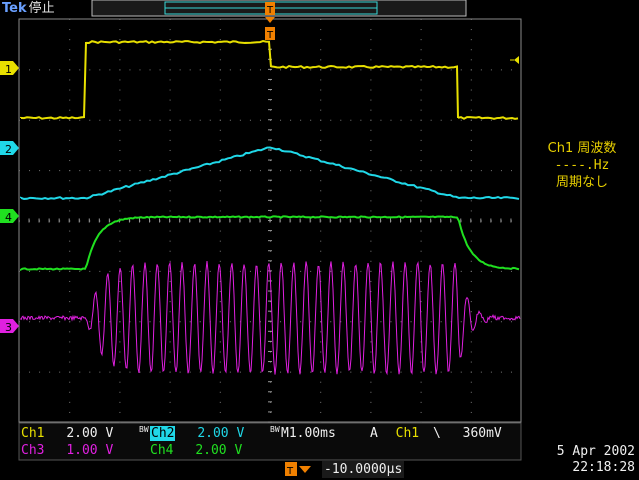 This screenshot has height=480, width=639. Describe the element at coordinates (581, 182) in the screenshot. I see `measurement-status: 周期なし` at that location.